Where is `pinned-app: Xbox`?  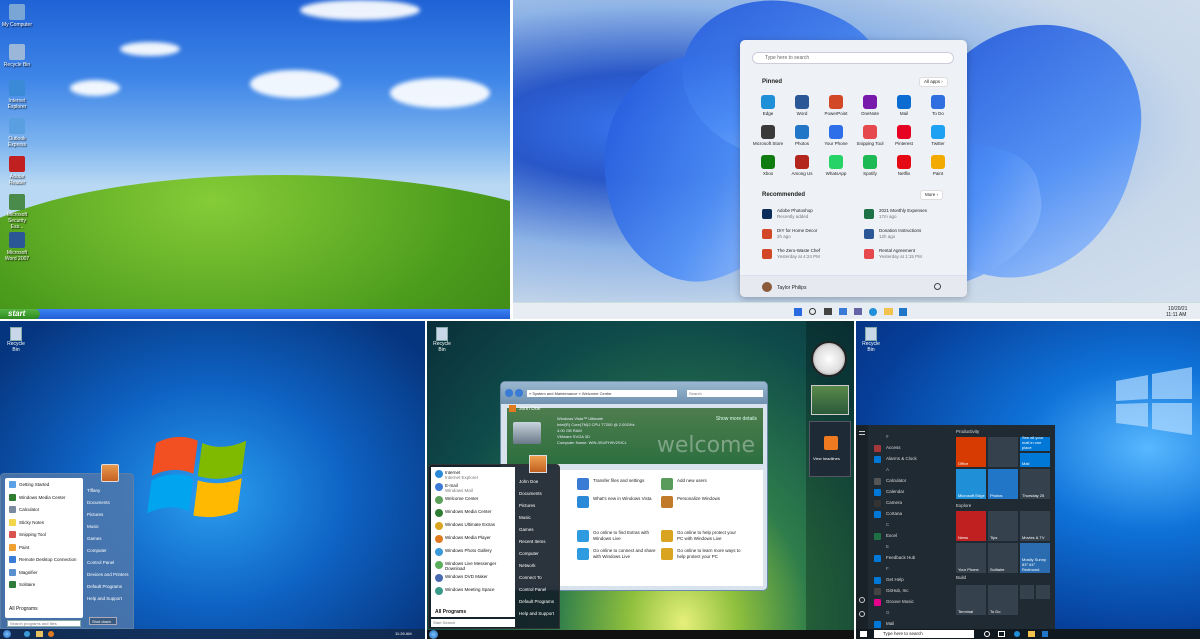
pinned-app: Xbox is located at coordinates (768, 165).